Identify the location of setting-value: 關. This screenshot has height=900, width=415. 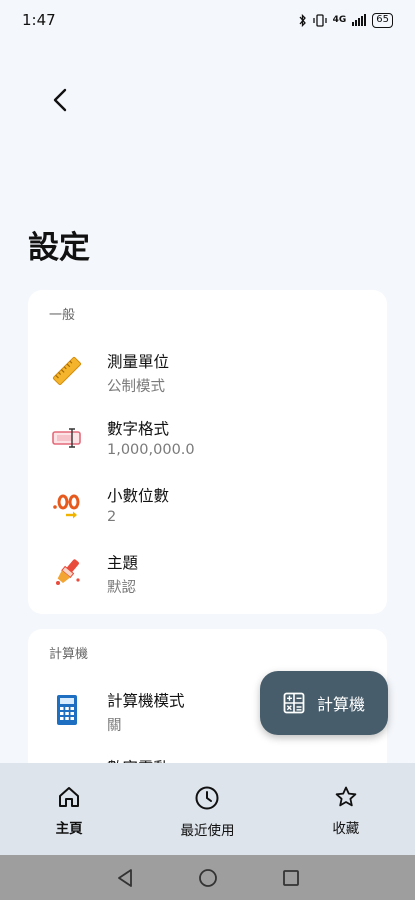
(114, 726).